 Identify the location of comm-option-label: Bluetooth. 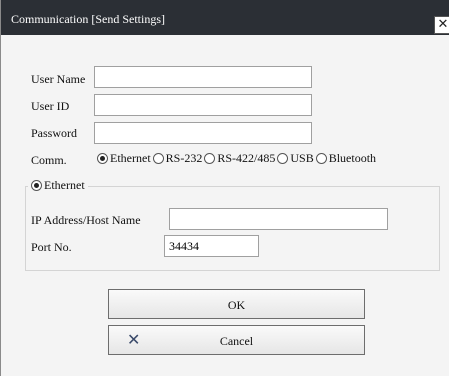
(352, 158).